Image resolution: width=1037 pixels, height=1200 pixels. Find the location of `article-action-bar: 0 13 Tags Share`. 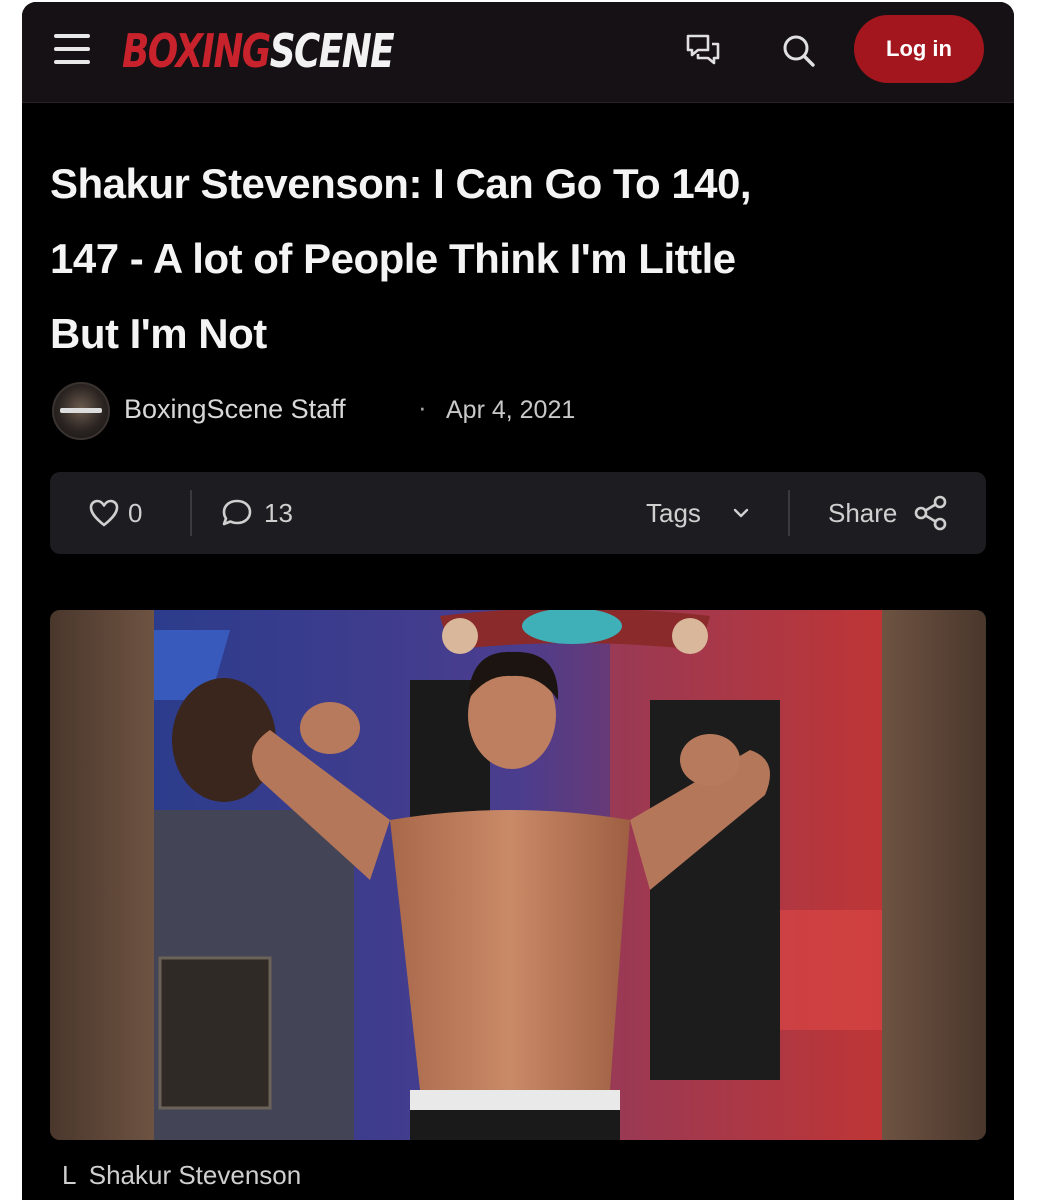

article-action-bar: 0 13 Tags Share is located at coordinates (518, 513).